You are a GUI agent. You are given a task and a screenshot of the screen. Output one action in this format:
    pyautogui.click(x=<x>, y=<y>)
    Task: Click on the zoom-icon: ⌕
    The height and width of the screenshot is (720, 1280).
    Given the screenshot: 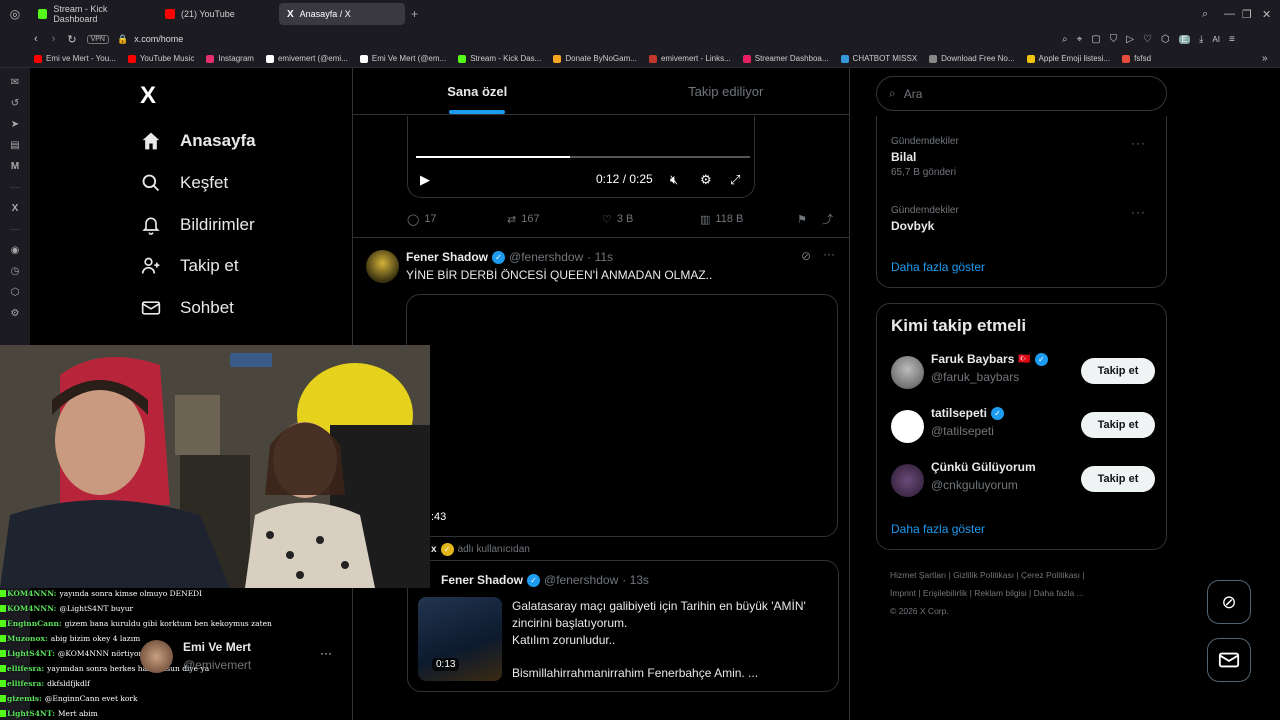 What is the action you would take?
    pyautogui.click(x=1065, y=39)
    